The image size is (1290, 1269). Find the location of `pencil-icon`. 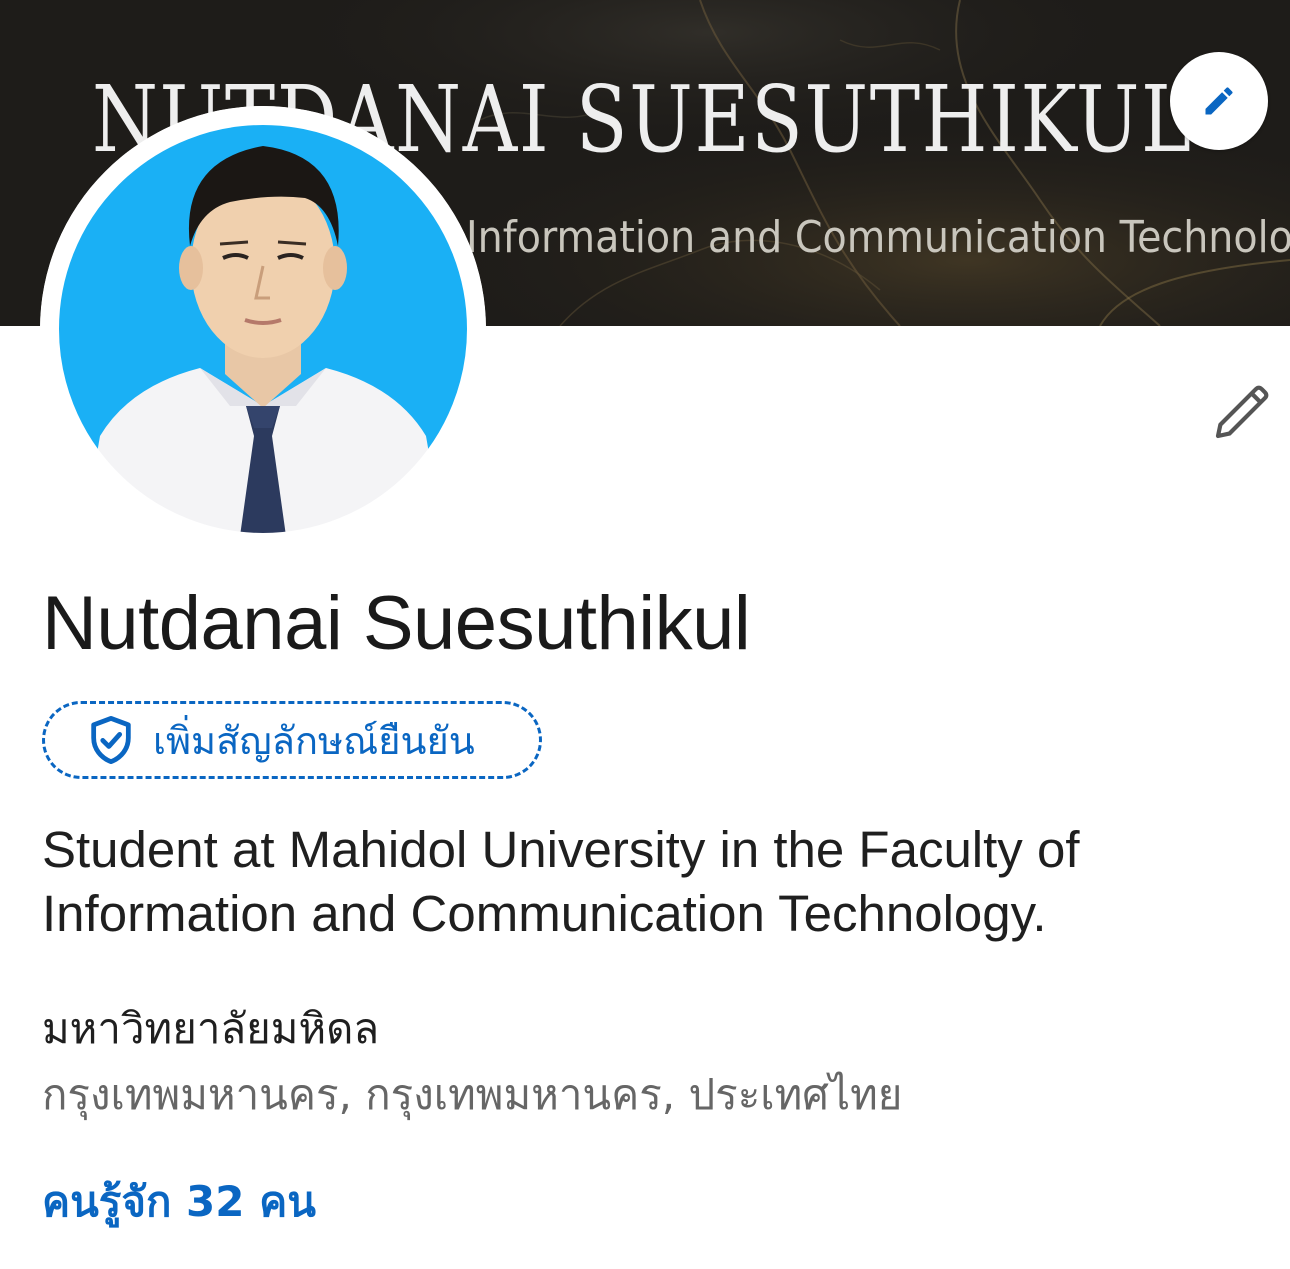

pencil-icon is located at coordinates (1219, 101).